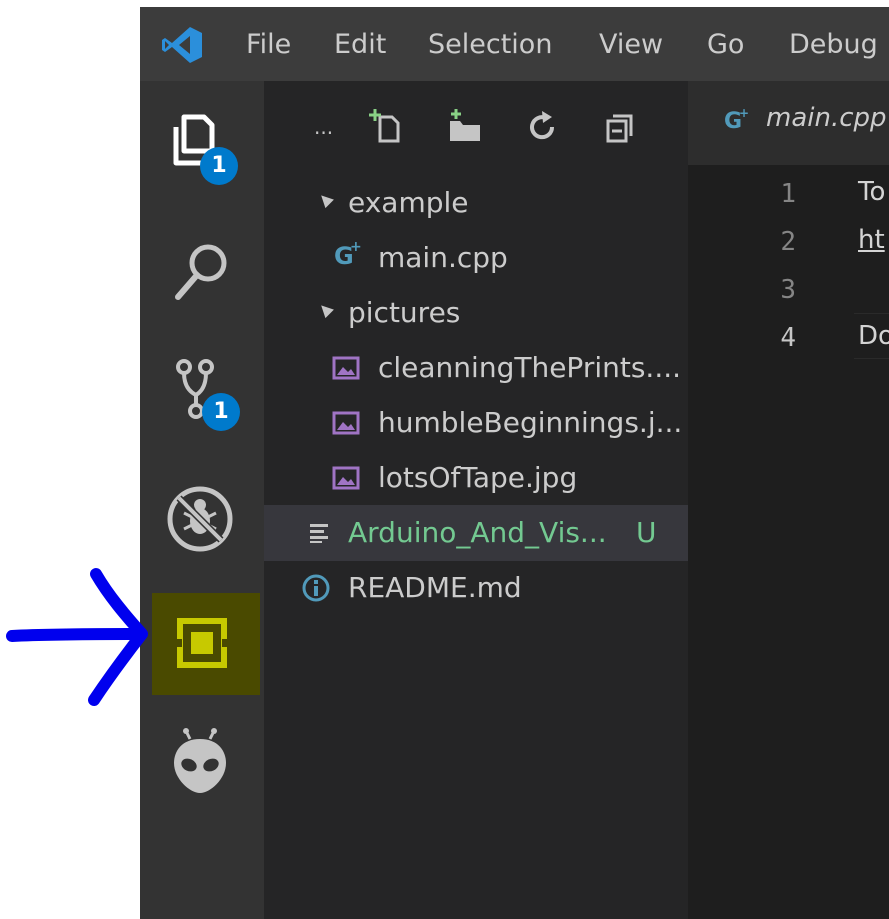 This screenshot has width=889, height=919. Describe the element at coordinates (631, 45) in the screenshot. I see `menu-view: View` at that location.